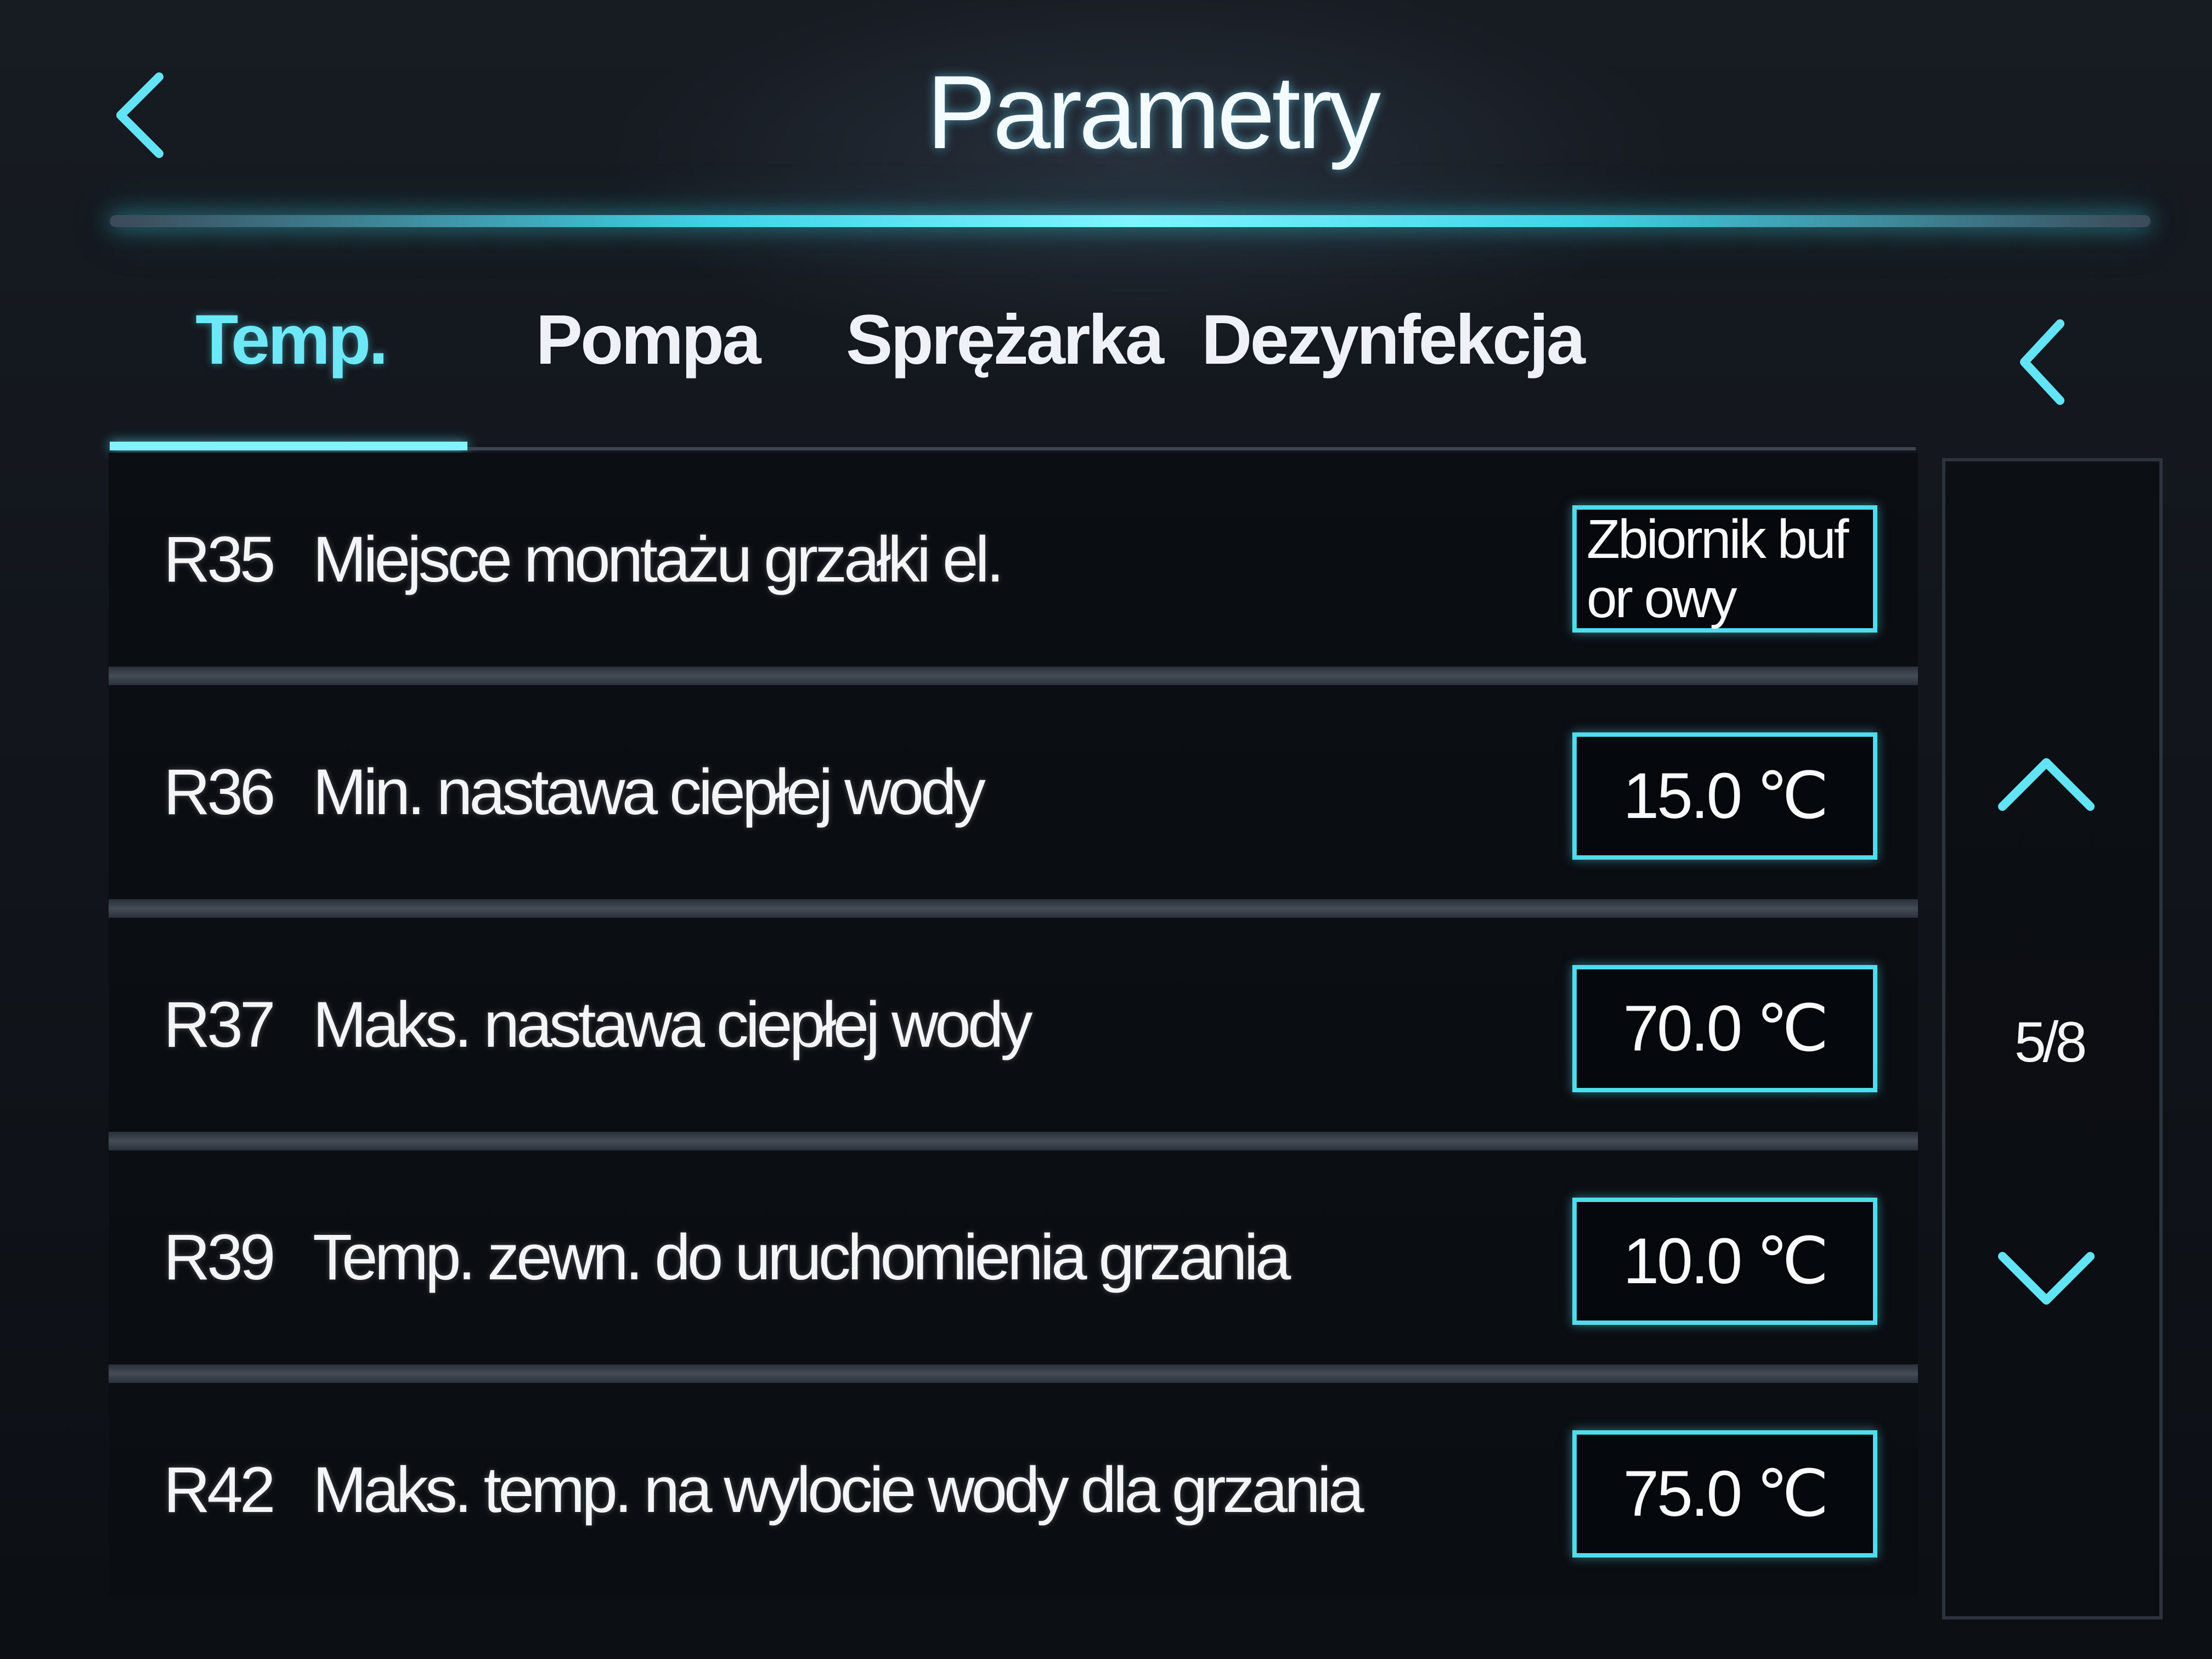 This screenshot has height=1659, width=2212. I want to click on page-indicator: 5/8, so click(2050, 1042).